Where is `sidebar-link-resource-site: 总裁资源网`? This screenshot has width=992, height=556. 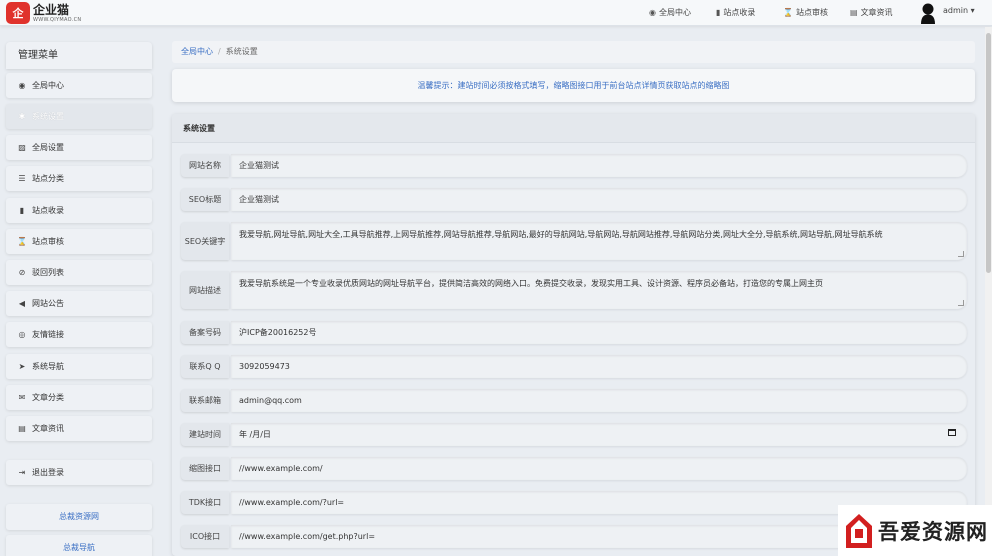 sidebar-link-resource-site: 总裁资源网 is located at coordinates (79, 517).